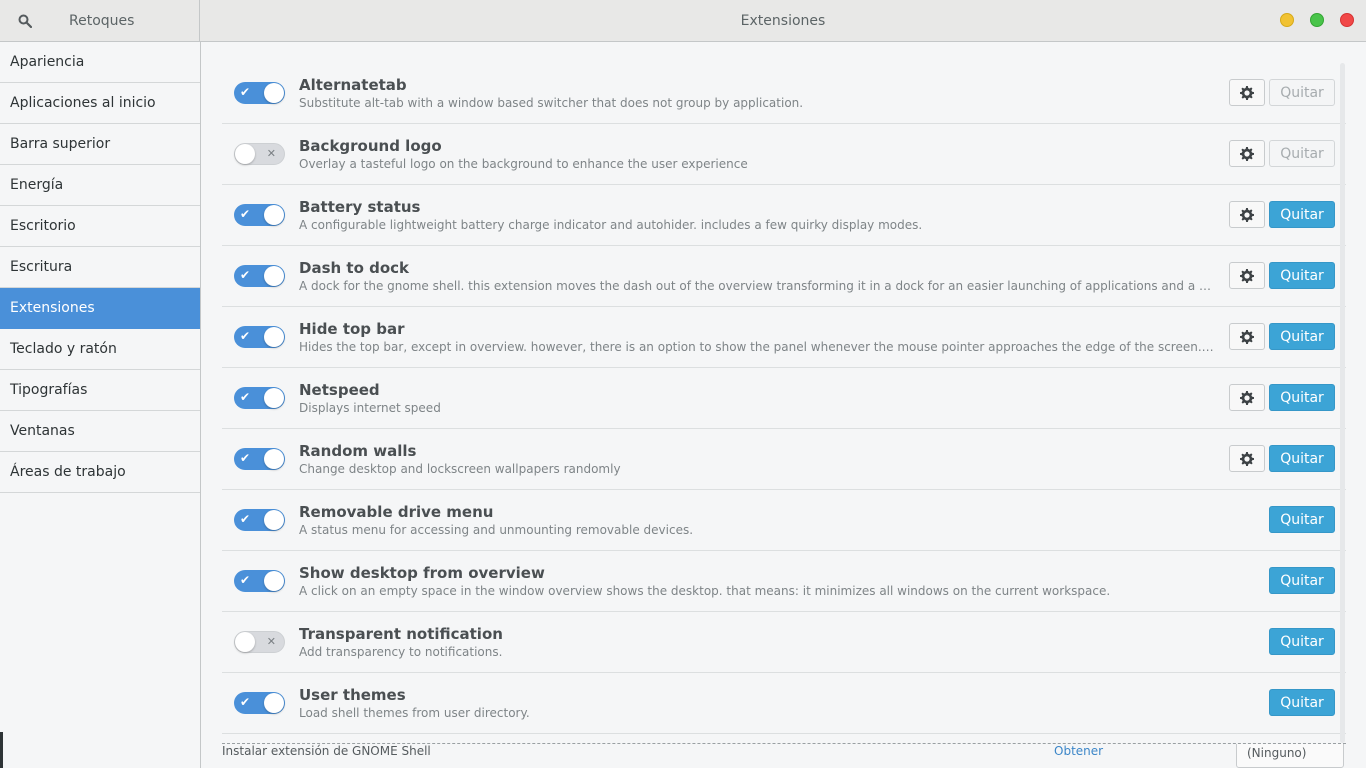 This screenshot has height=768, width=1366. I want to click on extension-description: Add transparency to notifications., so click(401, 652).